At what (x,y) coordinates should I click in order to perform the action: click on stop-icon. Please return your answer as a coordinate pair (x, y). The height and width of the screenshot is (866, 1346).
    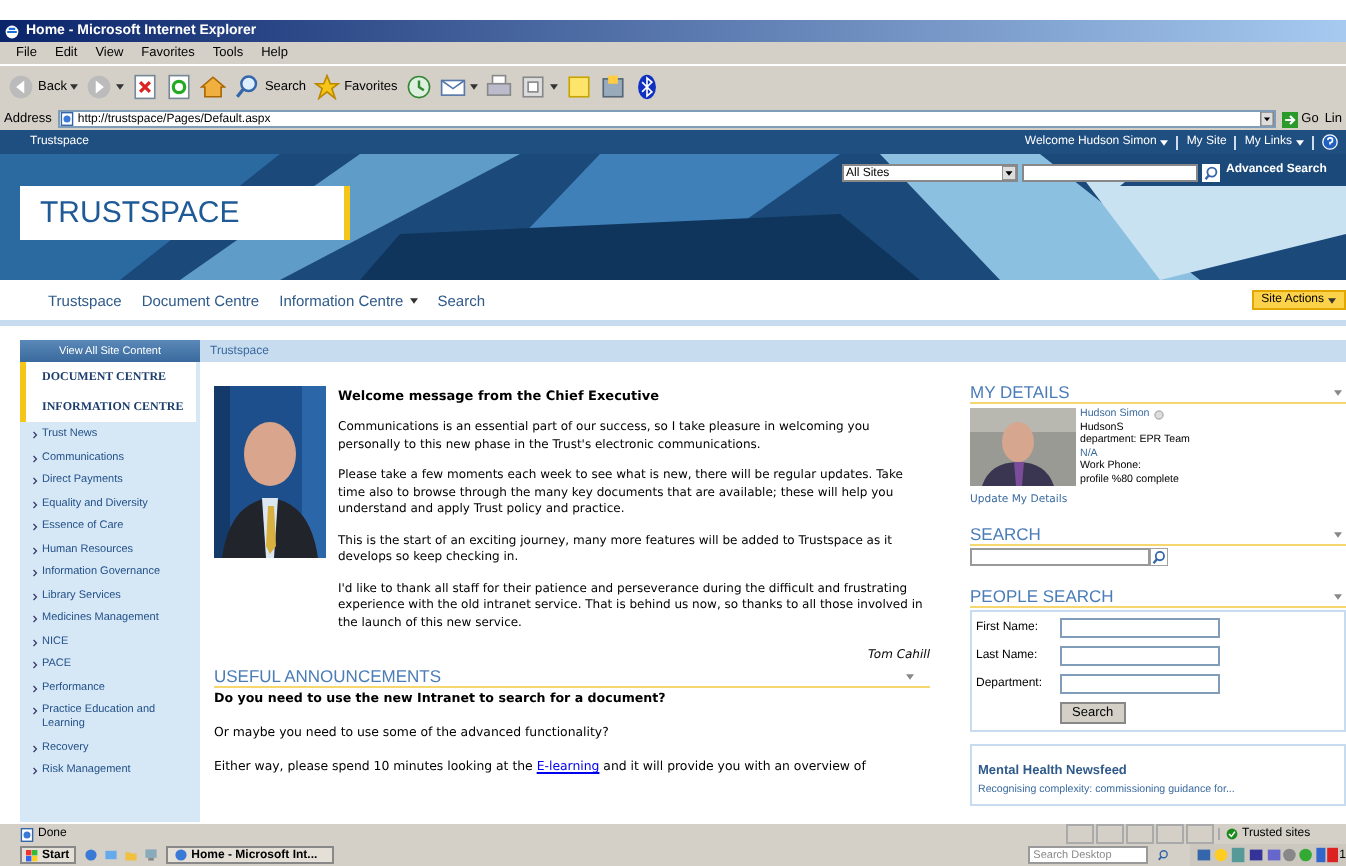
    Looking at the image, I should click on (145, 87).